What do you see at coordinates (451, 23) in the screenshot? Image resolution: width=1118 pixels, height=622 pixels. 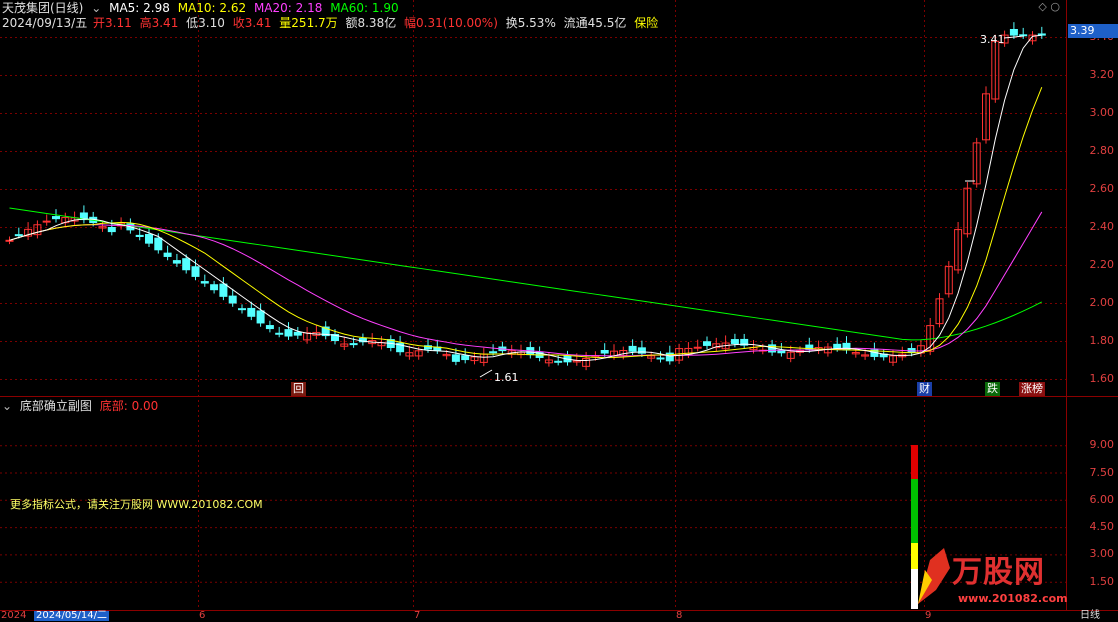 I see `quote-change: 幅0.31(10.00%)` at bounding box center [451, 23].